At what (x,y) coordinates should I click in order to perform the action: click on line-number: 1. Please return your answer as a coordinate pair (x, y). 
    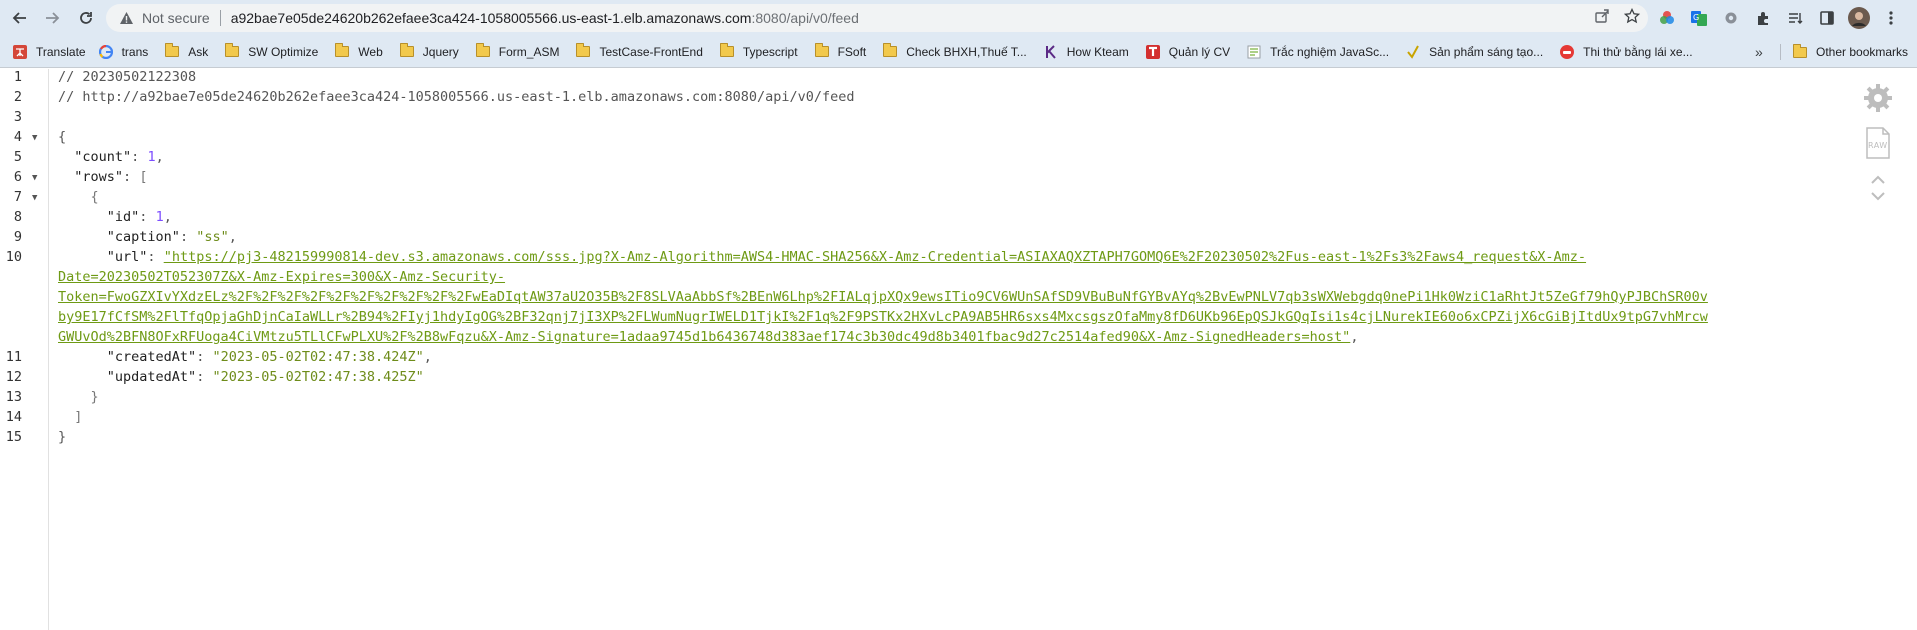
    Looking at the image, I should click on (17, 77).